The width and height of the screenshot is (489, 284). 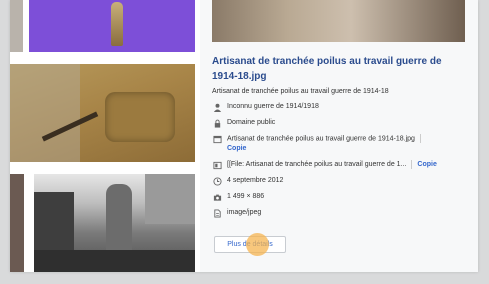 I want to click on thumbnail-bag, so click(x=102, y=113).